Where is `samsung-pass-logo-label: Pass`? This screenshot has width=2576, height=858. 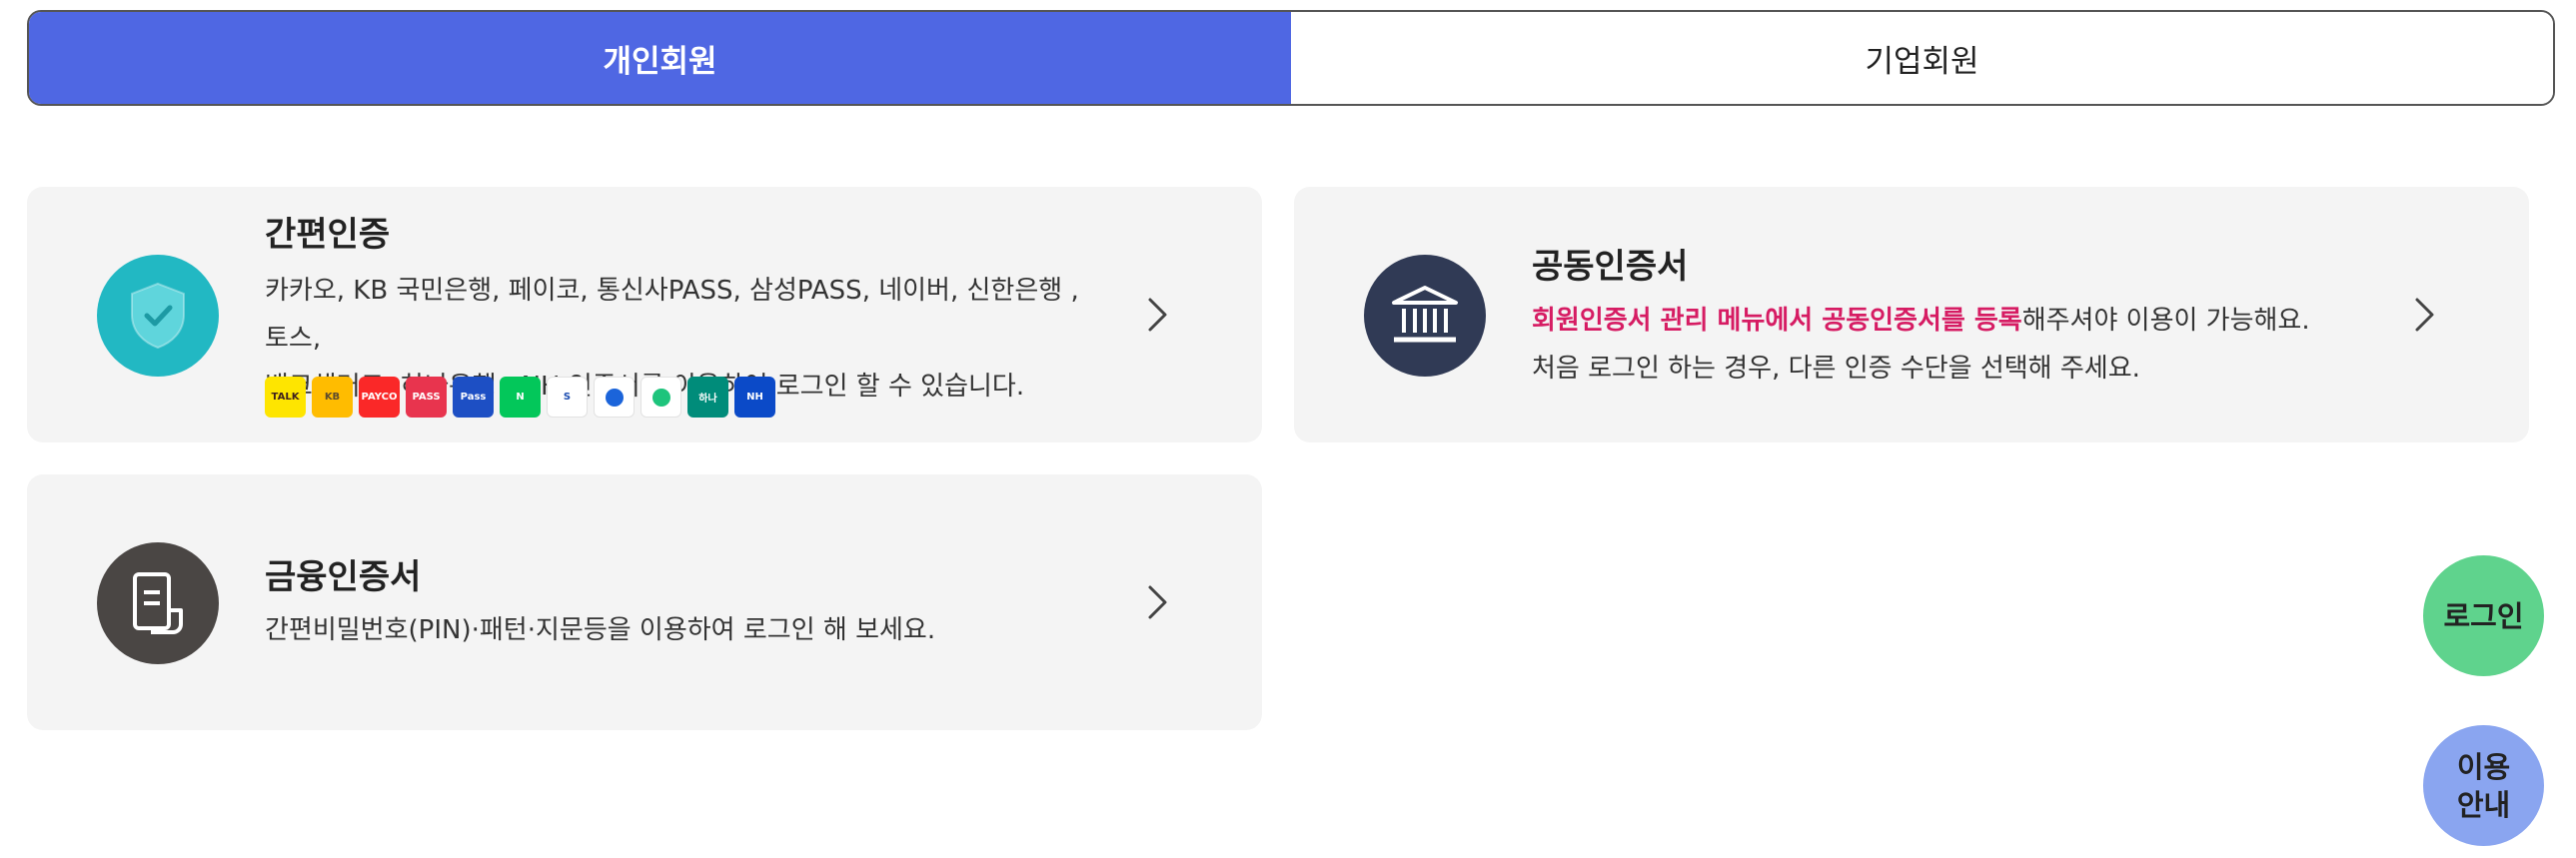
samsung-pass-logo-label: Pass is located at coordinates (473, 397).